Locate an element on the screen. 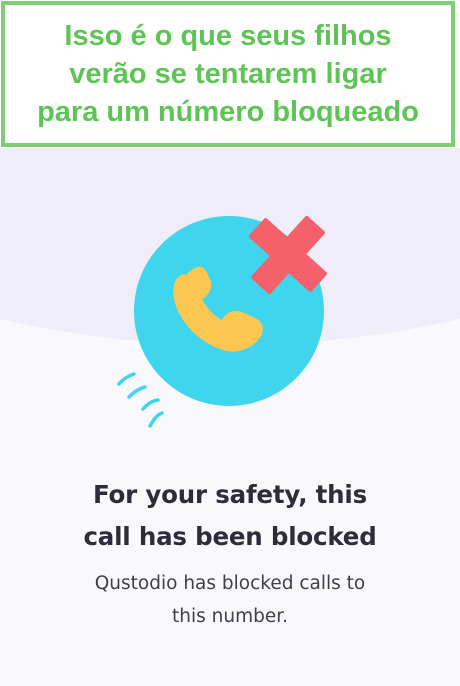  description-line-1: Qustodio has blocked calls to is located at coordinates (230, 583).